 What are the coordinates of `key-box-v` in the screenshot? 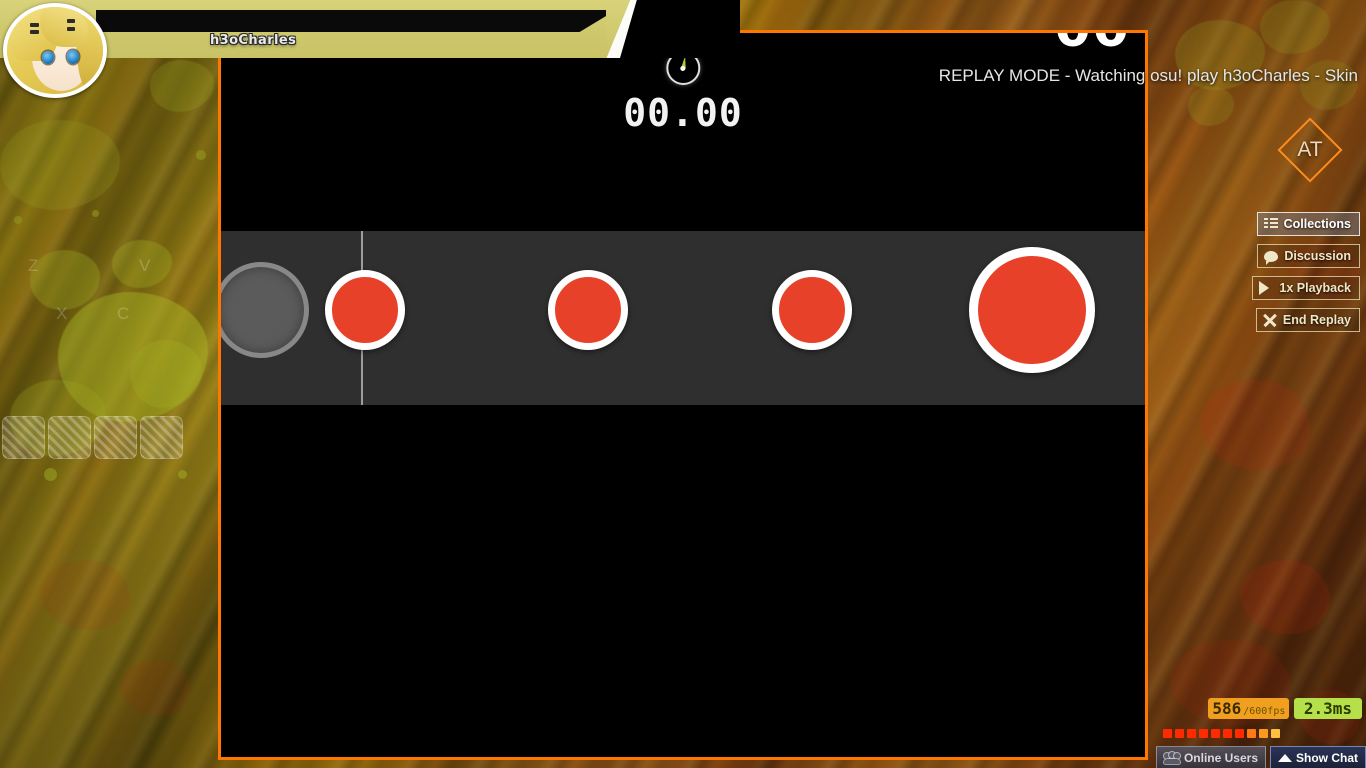 It's located at (161, 437).